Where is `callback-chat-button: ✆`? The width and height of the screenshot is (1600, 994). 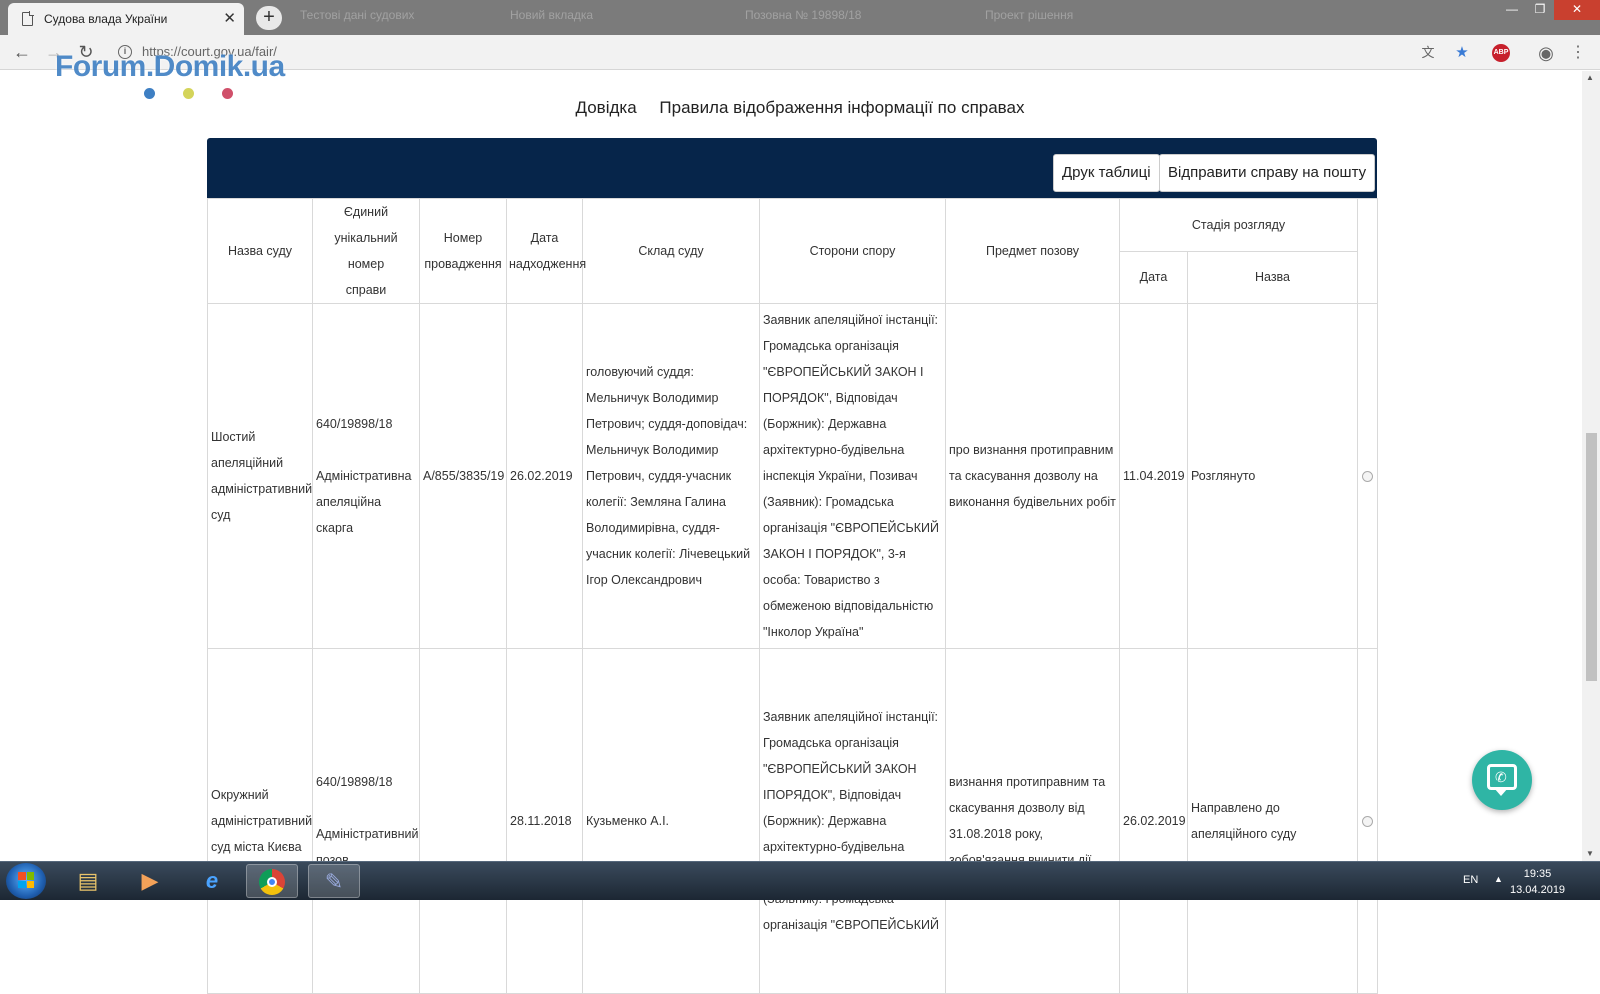 callback-chat-button: ✆ is located at coordinates (1502, 780).